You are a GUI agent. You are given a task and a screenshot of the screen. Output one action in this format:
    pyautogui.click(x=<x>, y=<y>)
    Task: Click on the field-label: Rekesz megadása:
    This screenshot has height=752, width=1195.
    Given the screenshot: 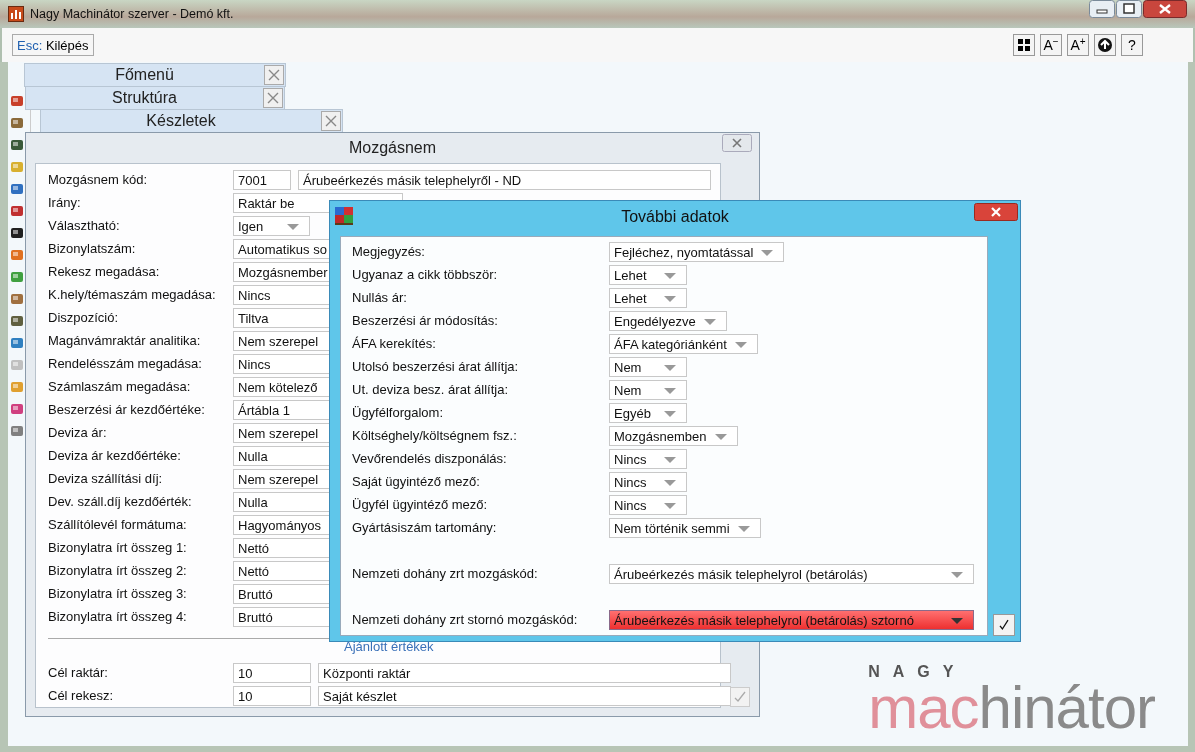 What is the action you would take?
    pyautogui.click(x=104, y=271)
    